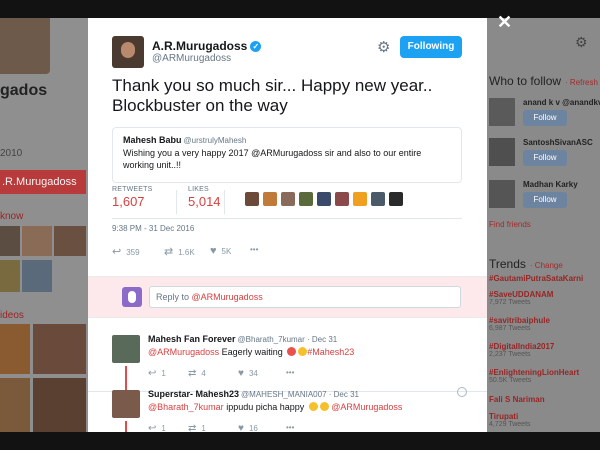 This screenshot has width=600, height=450. Describe the element at coordinates (253, 428) in the screenshot. I see `like-count: 16` at that location.